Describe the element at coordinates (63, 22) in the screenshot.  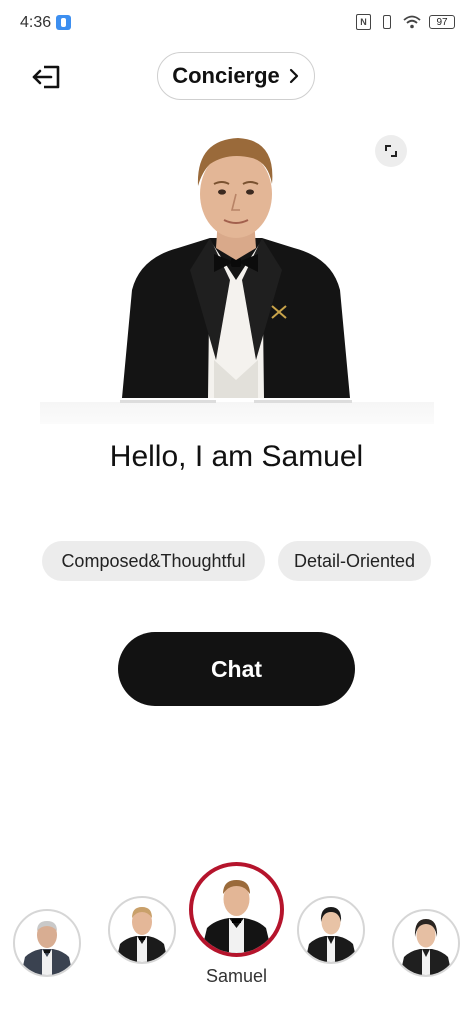
I see `app-notification-icon` at that location.